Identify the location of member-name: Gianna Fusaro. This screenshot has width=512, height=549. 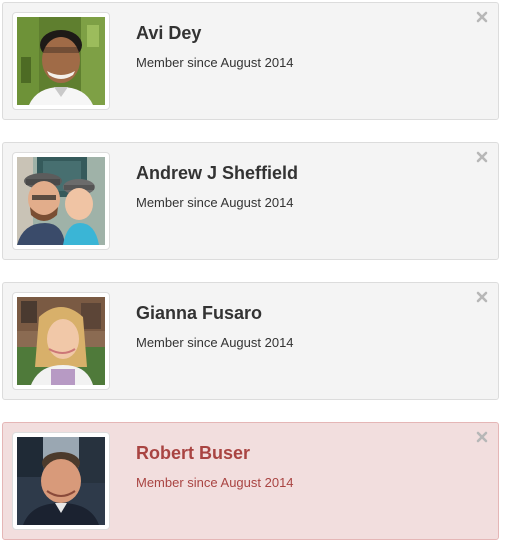
(199, 313).